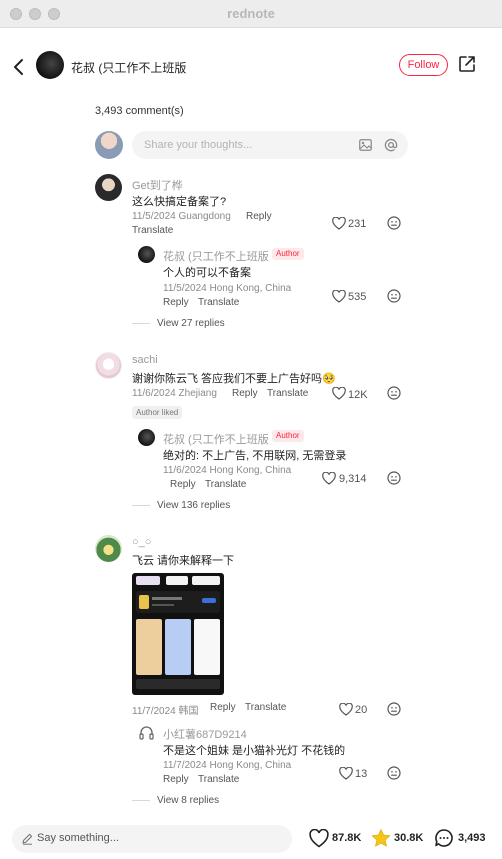  What do you see at coordinates (139, 111) in the screenshot?
I see `comment-count: 3,493 comment(s)` at bounding box center [139, 111].